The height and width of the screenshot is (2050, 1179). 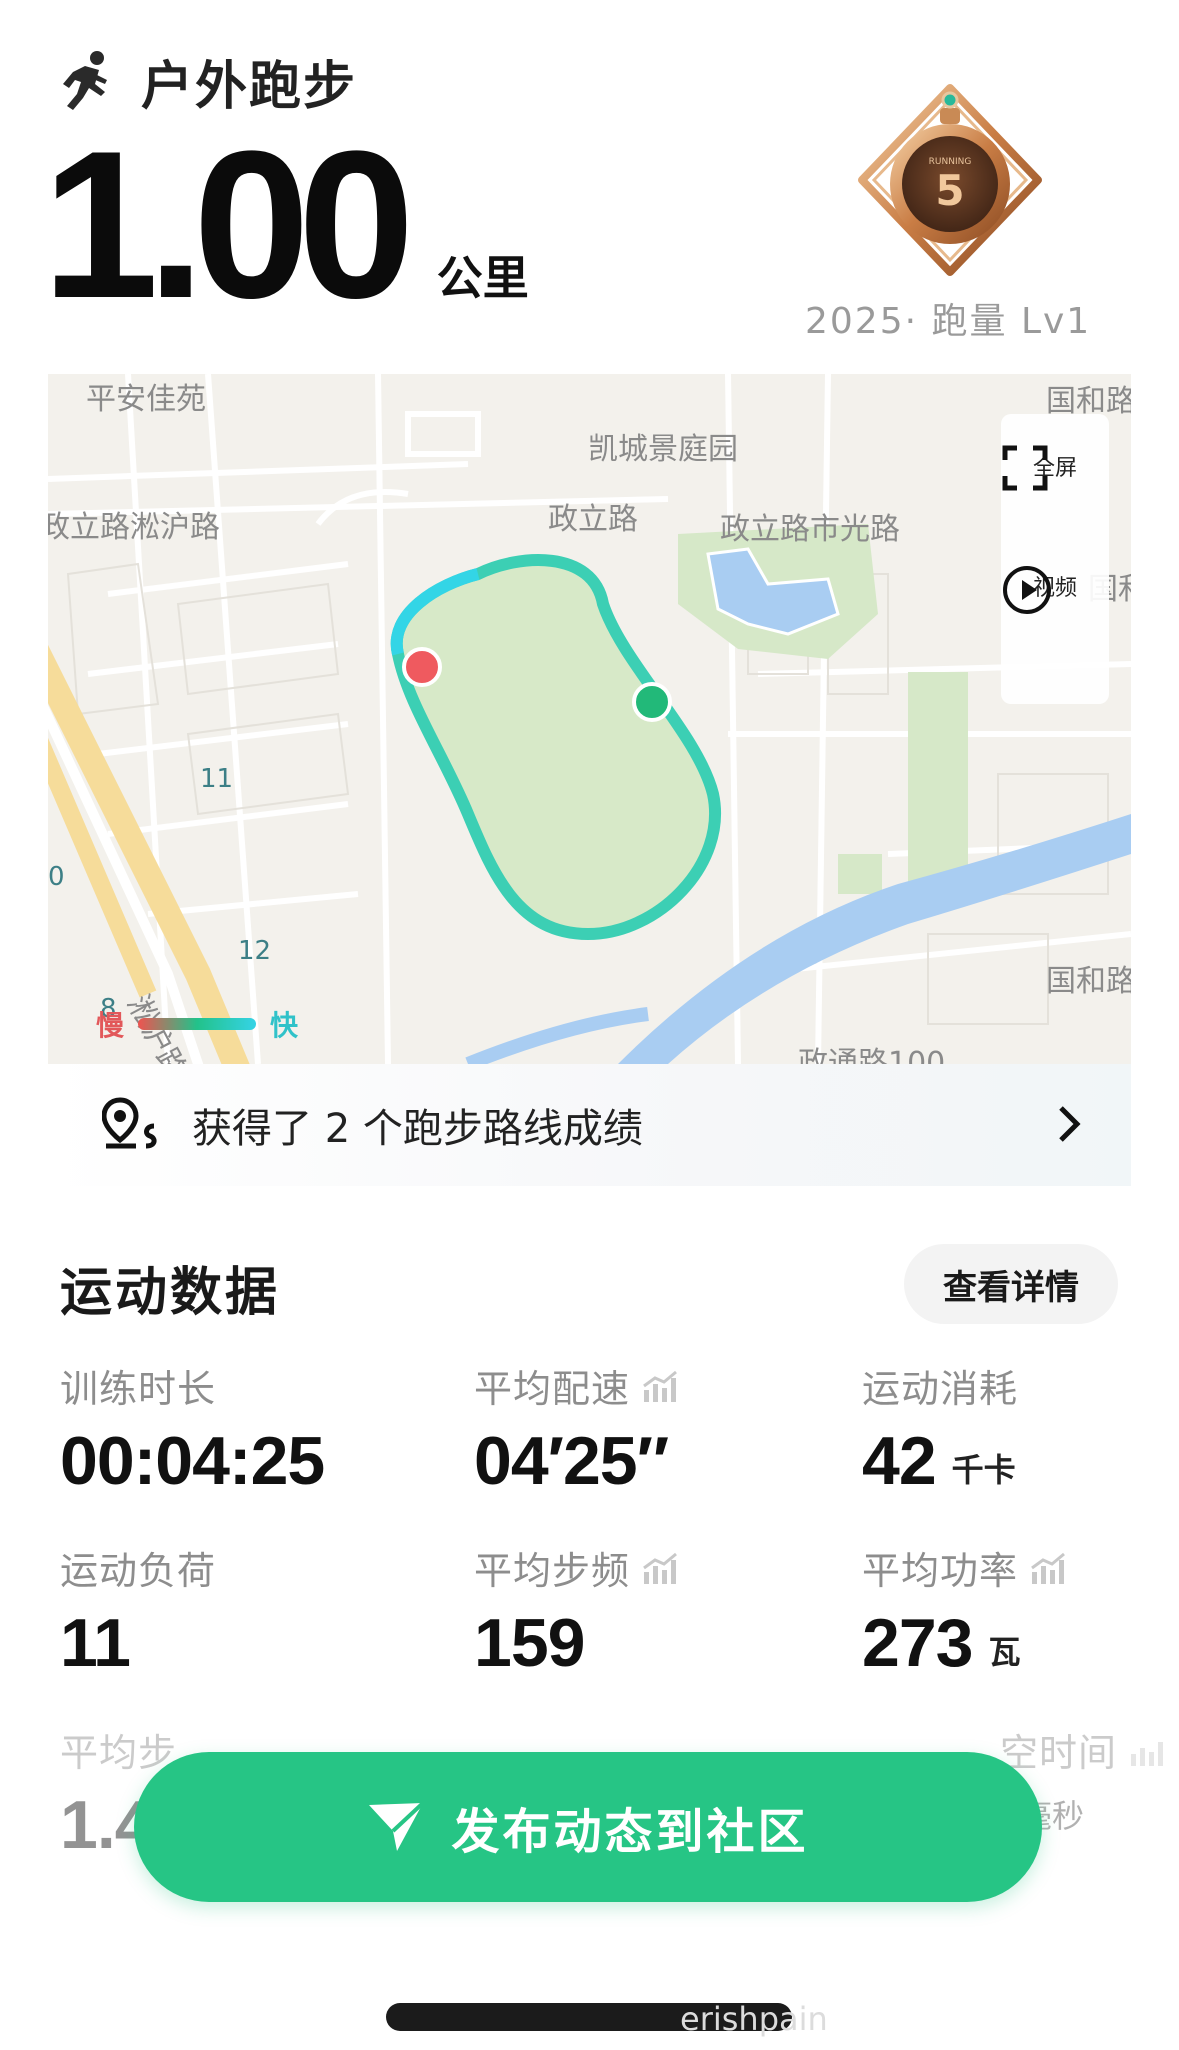 I want to click on running-person-icon, so click(x=85, y=80).